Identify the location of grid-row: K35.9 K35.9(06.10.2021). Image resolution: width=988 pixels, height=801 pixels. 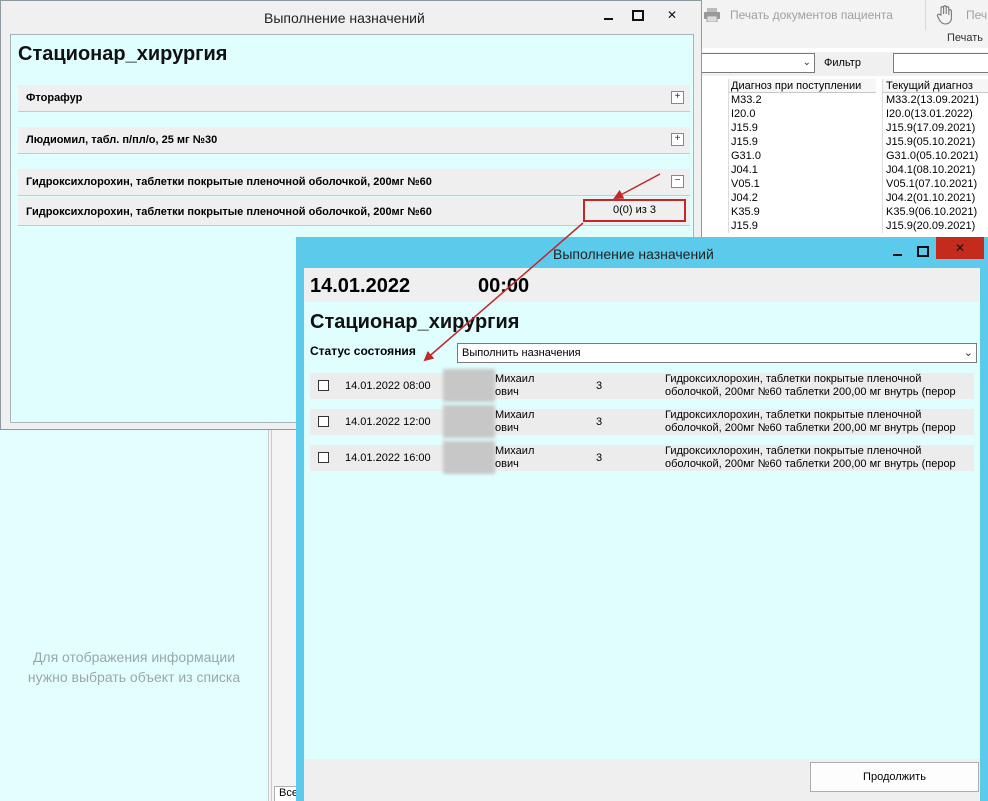
(844, 212).